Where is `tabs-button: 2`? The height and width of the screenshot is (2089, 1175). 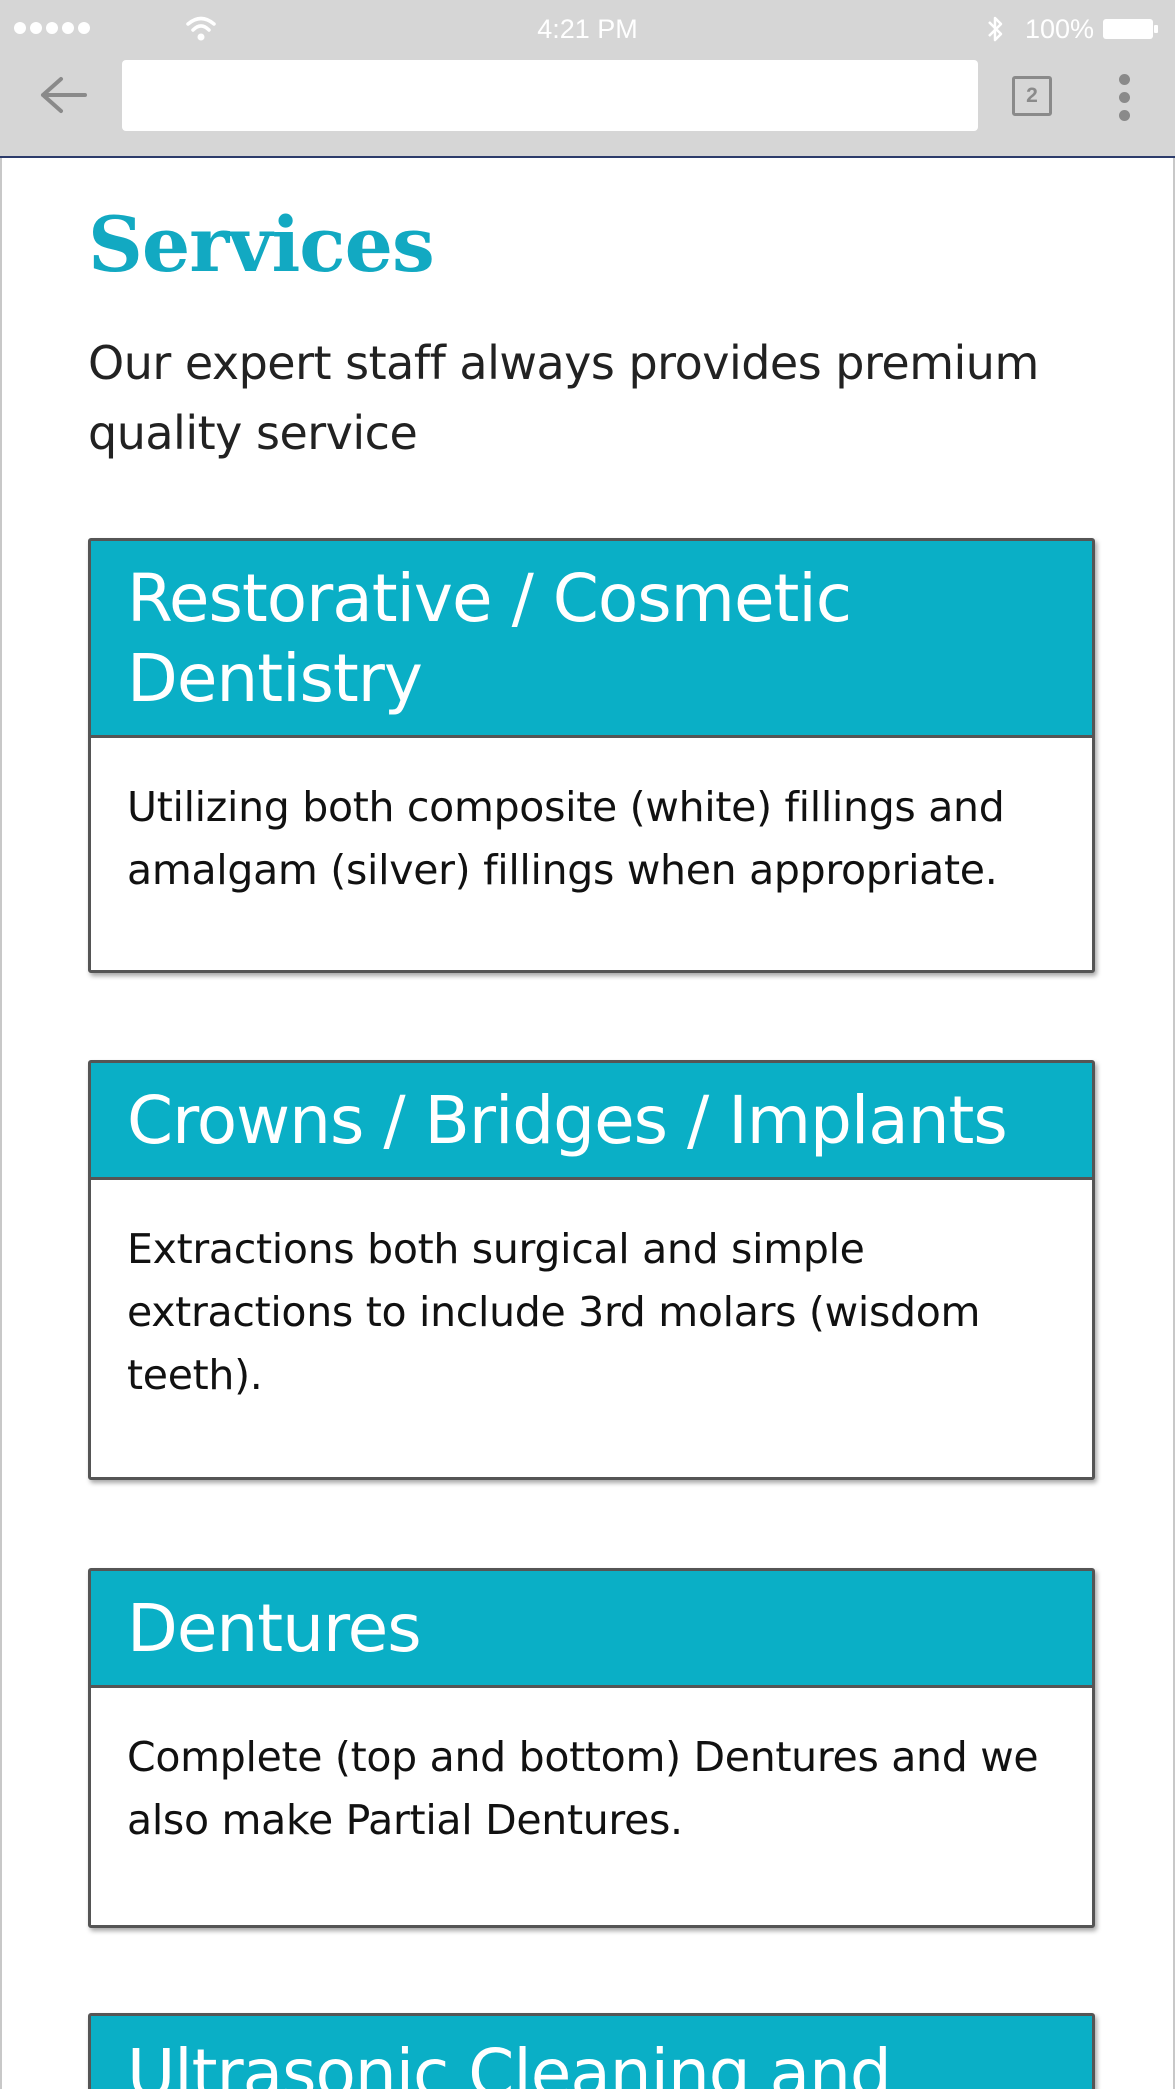 tabs-button: 2 is located at coordinates (1032, 96).